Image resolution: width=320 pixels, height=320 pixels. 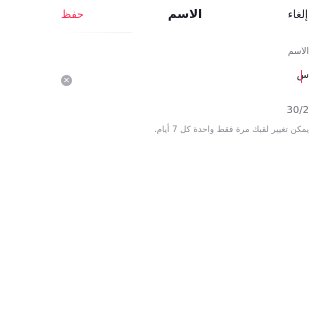 I want to click on name-field-label: الاسم, so click(x=298, y=52).